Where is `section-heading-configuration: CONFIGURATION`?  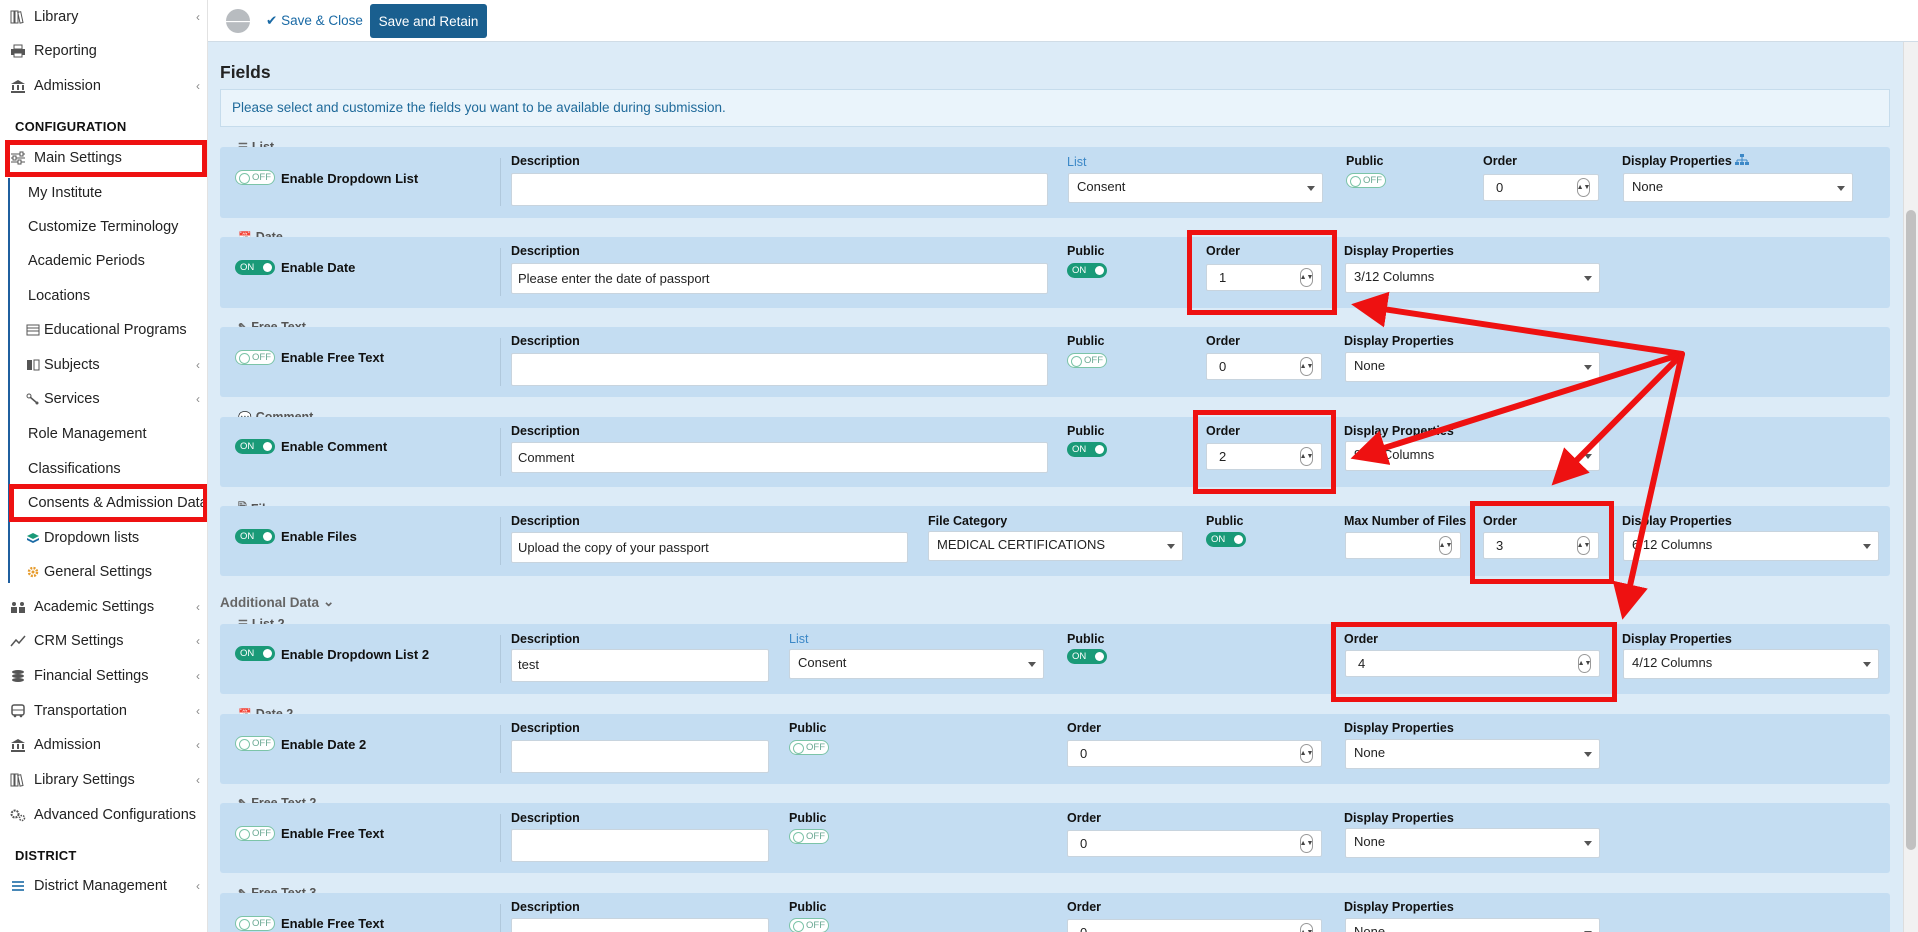
section-heading-configuration: CONFIGURATION is located at coordinates (71, 126).